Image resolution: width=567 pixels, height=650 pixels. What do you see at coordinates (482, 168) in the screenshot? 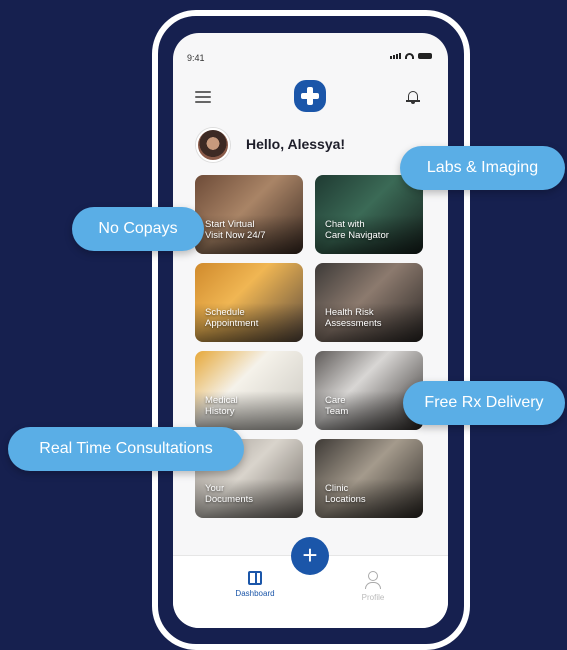
I see `callout-labs-imaging: Labs & Imaging` at bounding box center [482, 168].